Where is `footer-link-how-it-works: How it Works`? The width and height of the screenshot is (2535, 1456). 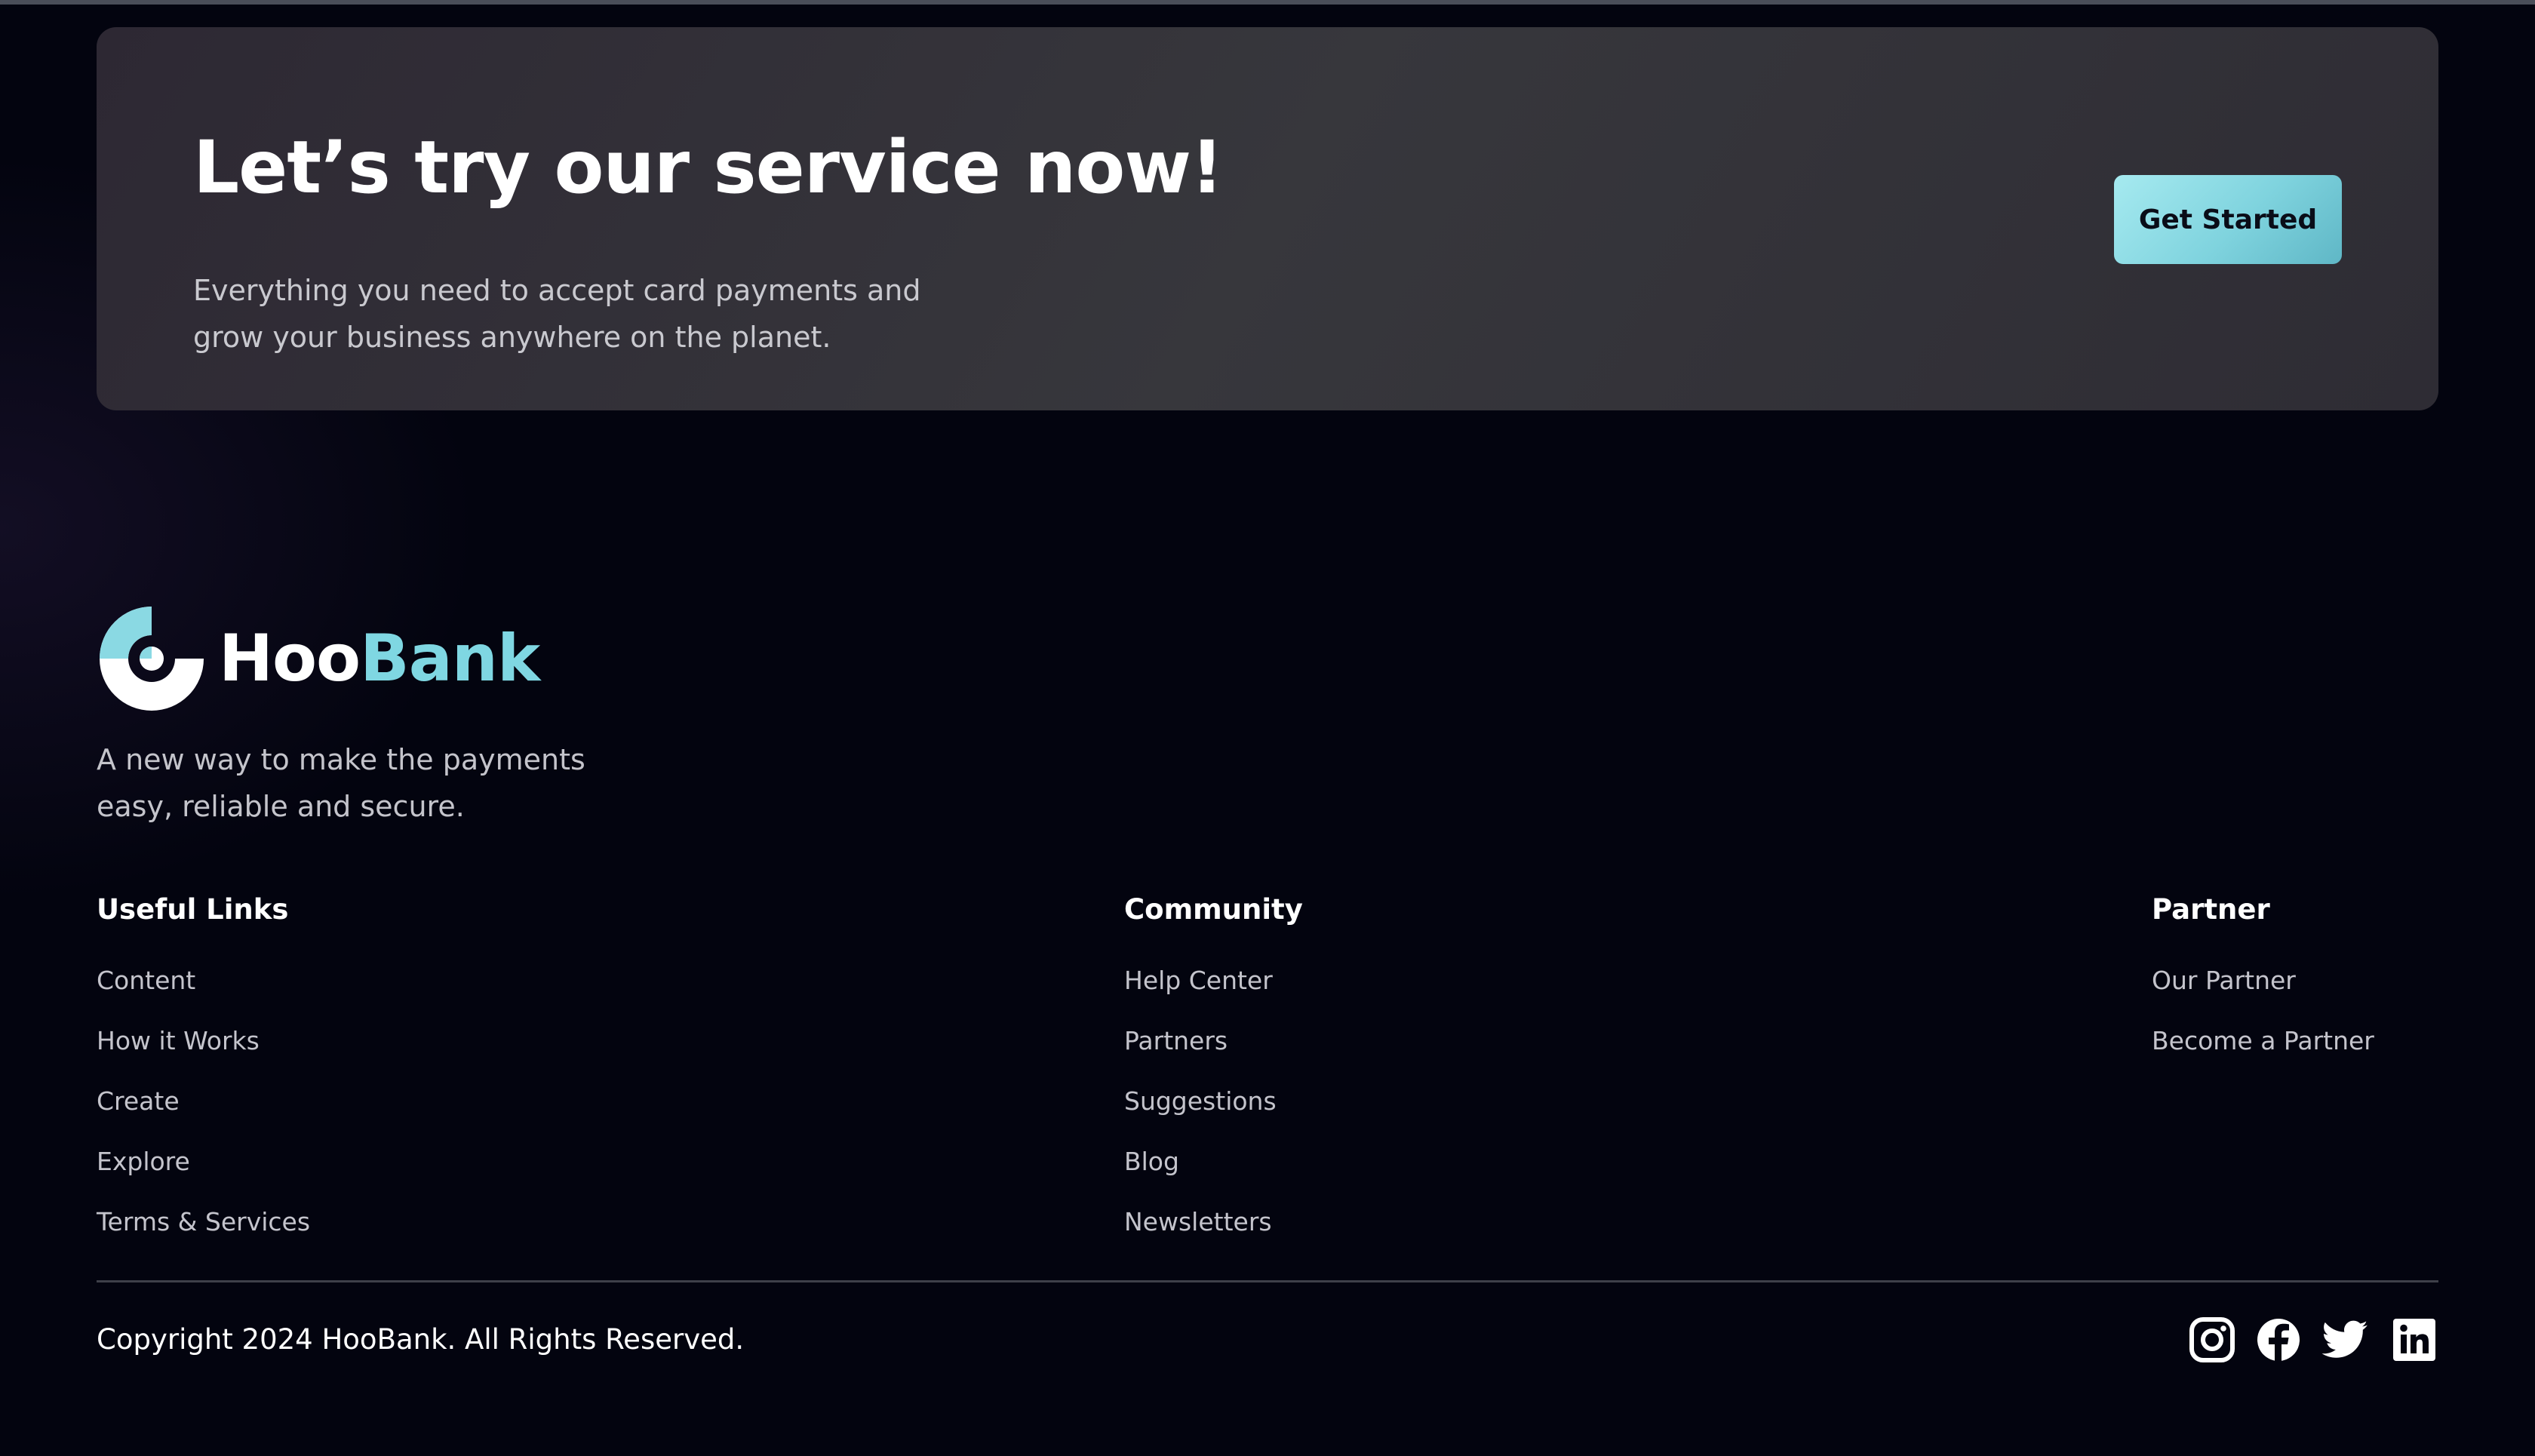 footer-link-how-it-works: How it Works is located at coordinates (203, 1056).